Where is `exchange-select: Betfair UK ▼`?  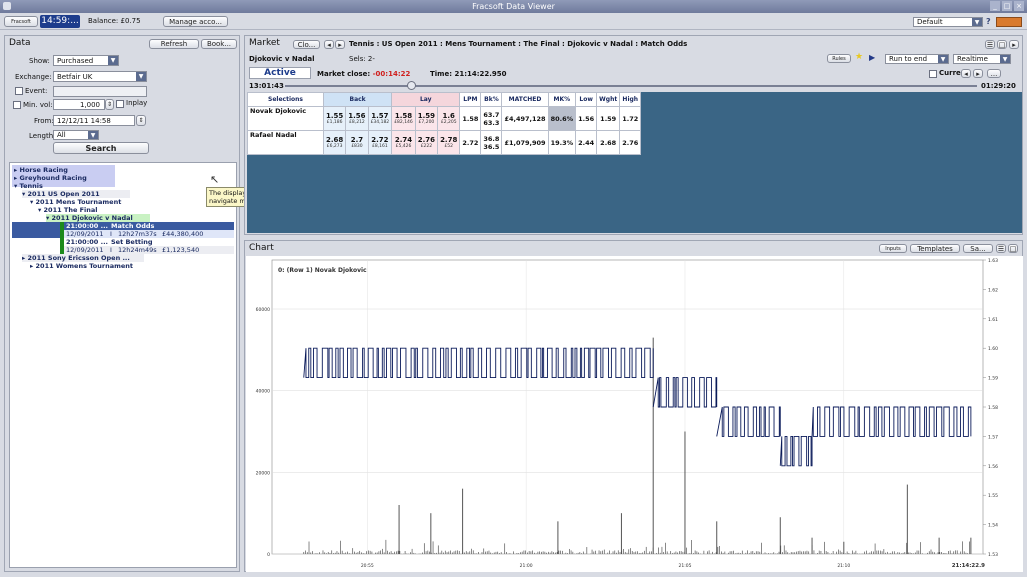 exchange-select: Betfair UK ▼ is located at coordinates (100, 76).